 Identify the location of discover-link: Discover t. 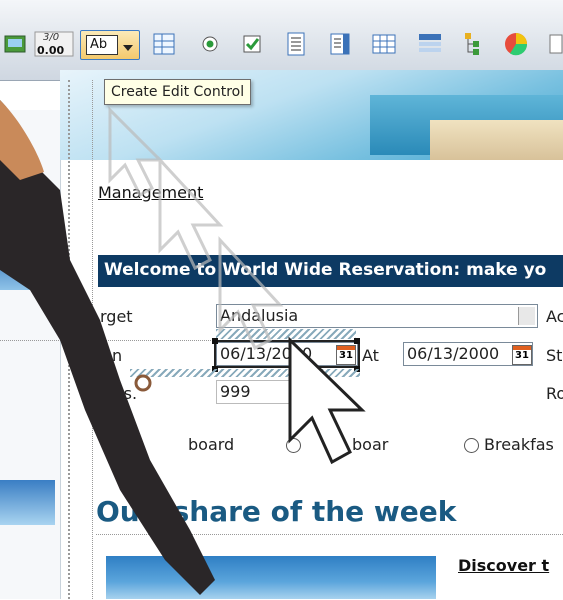
(503, 565).